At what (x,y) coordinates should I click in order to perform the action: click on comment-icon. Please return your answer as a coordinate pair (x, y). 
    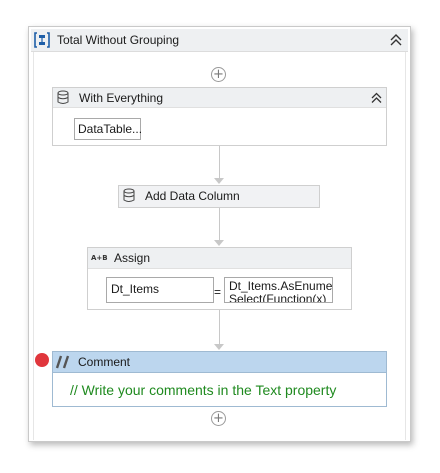
    Looking at the image, I should click on (64, 362).